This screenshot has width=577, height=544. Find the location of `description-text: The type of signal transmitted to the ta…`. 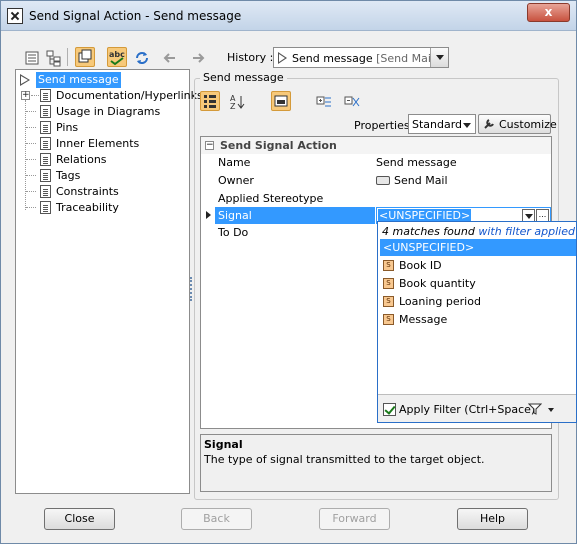

description-text: The type of signal transmitted to the ta… is located at coordinates (344, 459).